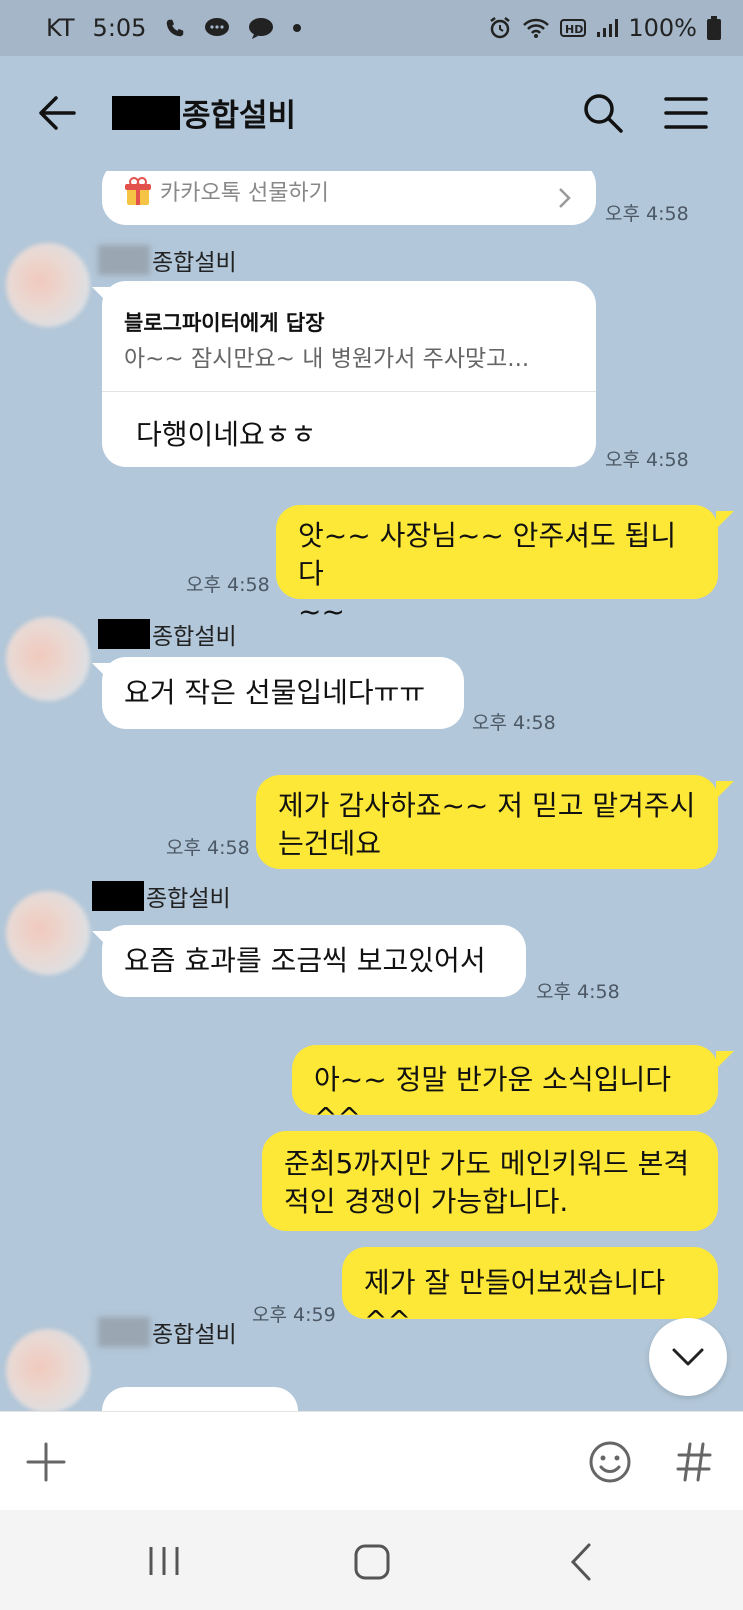 The image size is (743, 1610). I want to click on battery-icon, so click(714, 28).